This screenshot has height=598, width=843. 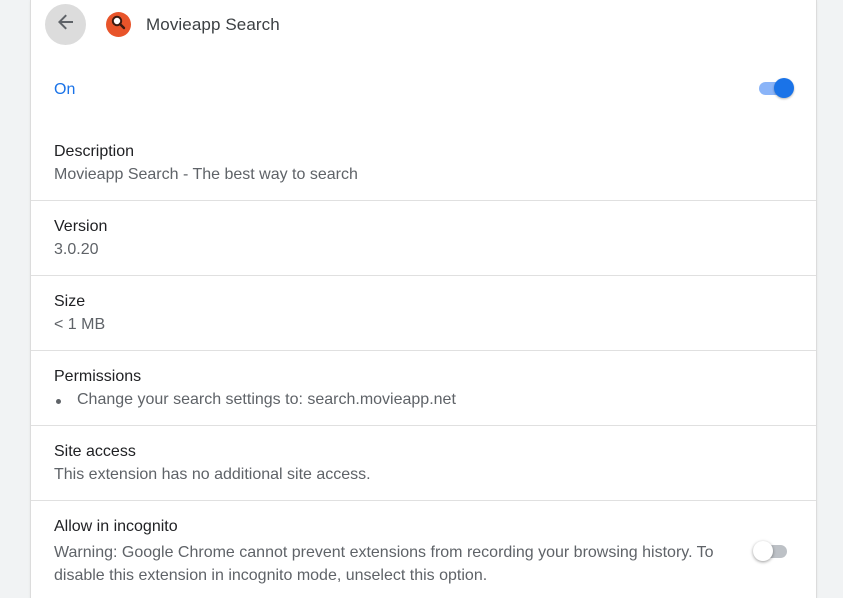 I want to click on description-value: Movieapp Search - The best way to search, so click(x=206, y=174).